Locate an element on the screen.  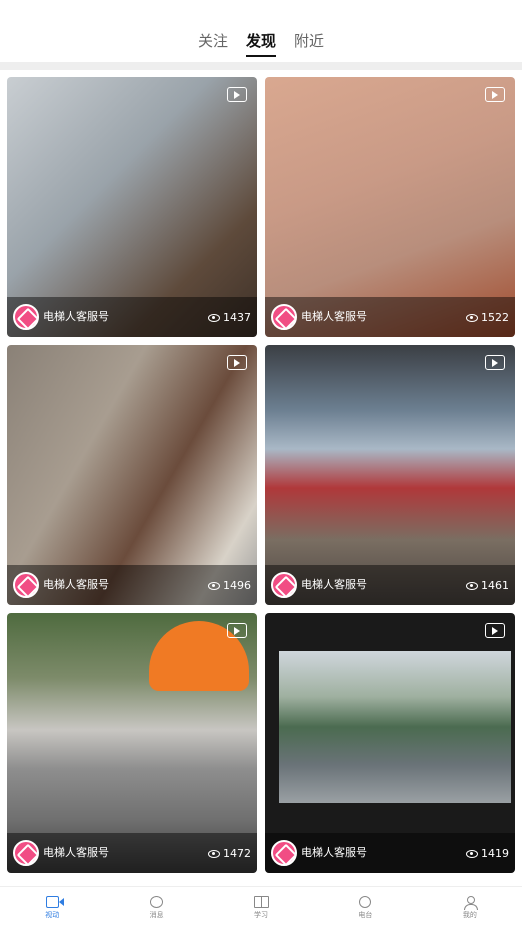
video-icon is located at coordinates (54, 901).